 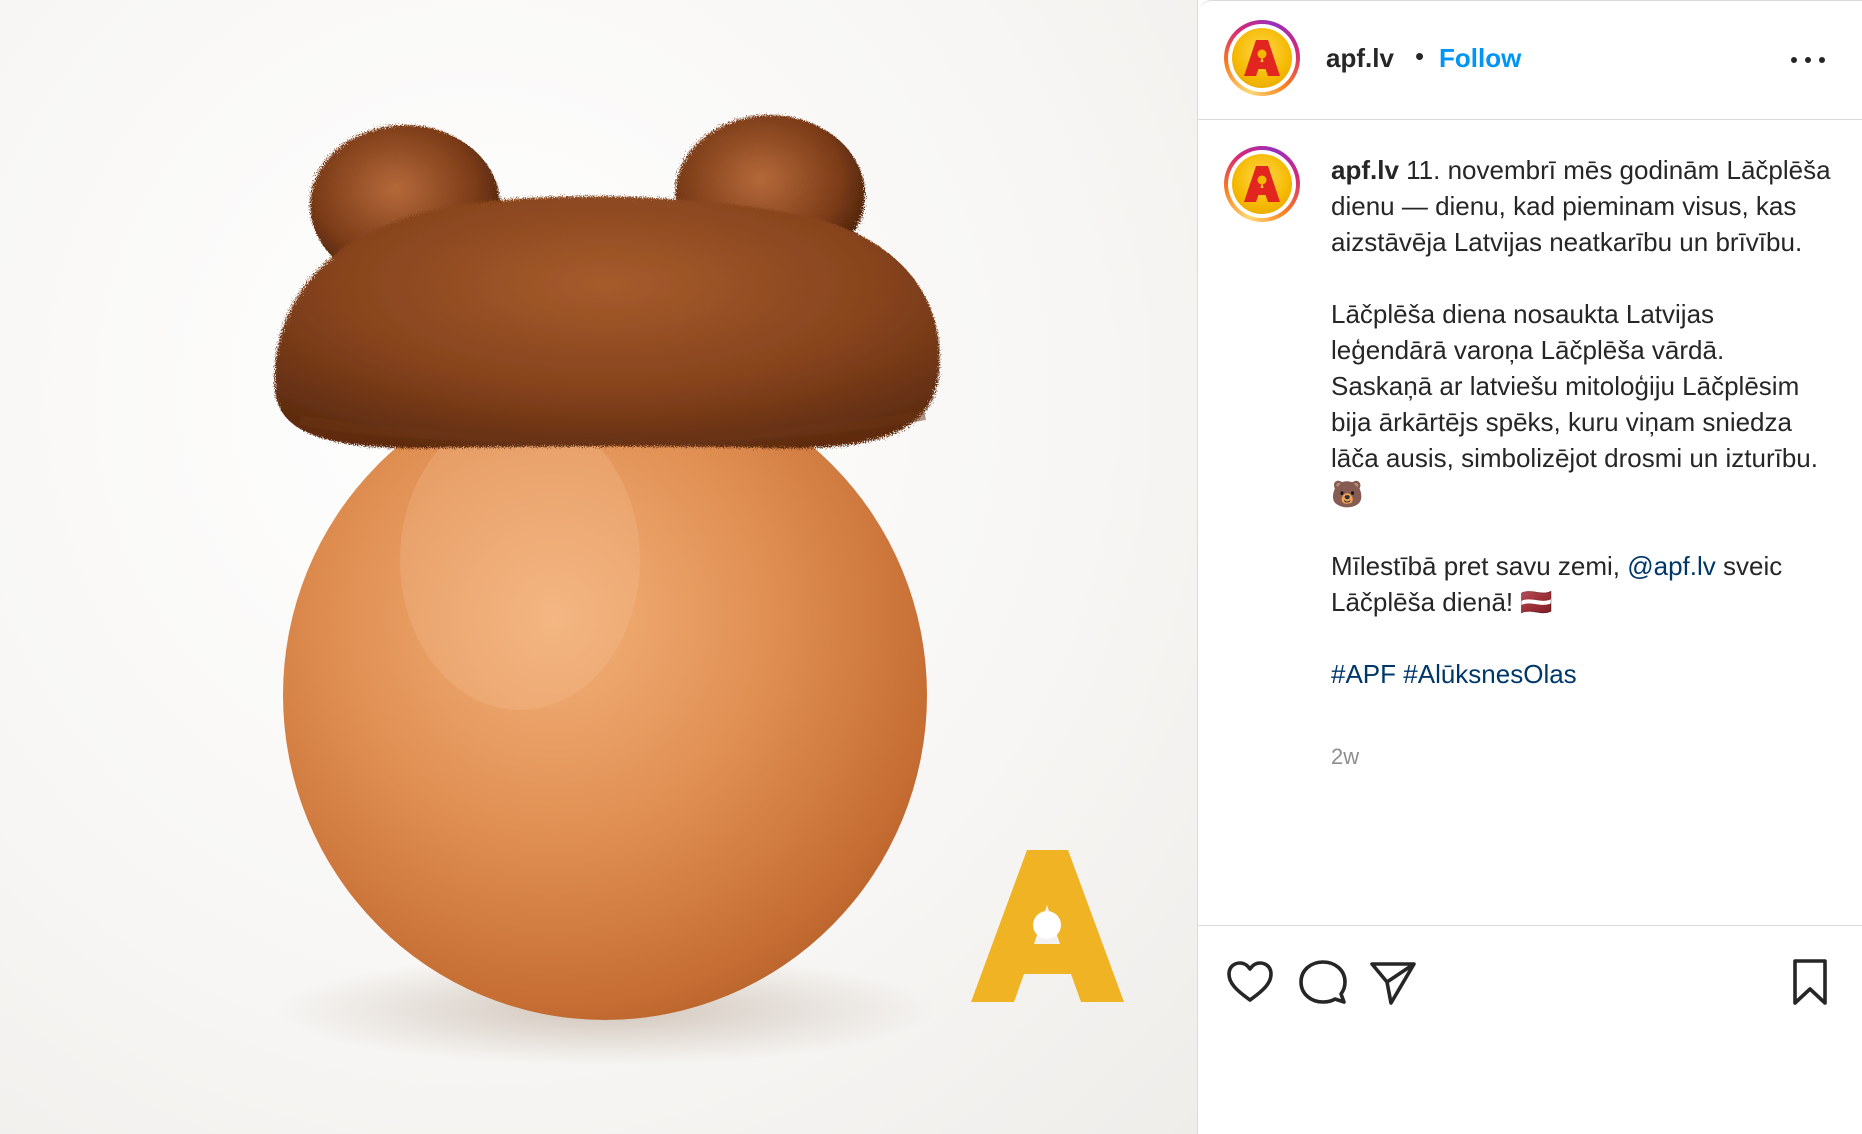 What do you see at coordinates (1323, 982) in the screenshot?
I see `comment-icon` at bounding box center [1323, 982].